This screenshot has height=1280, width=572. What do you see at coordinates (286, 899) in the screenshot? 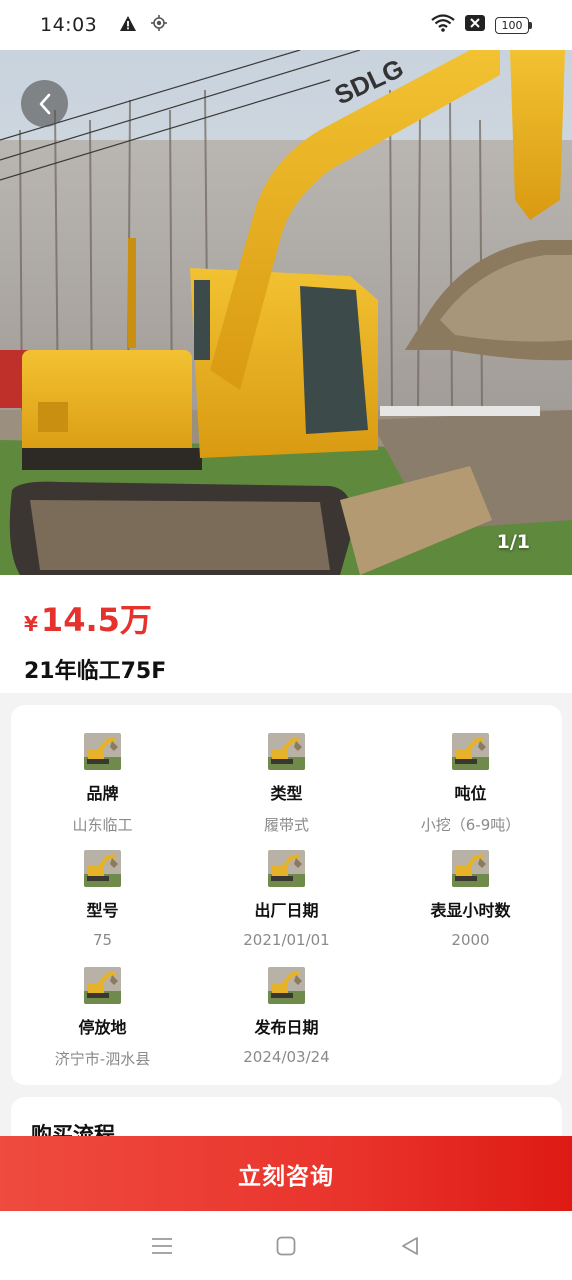
I see `spec-item: 出厂日期 2021/01/01` at bounding box center [286, 899].